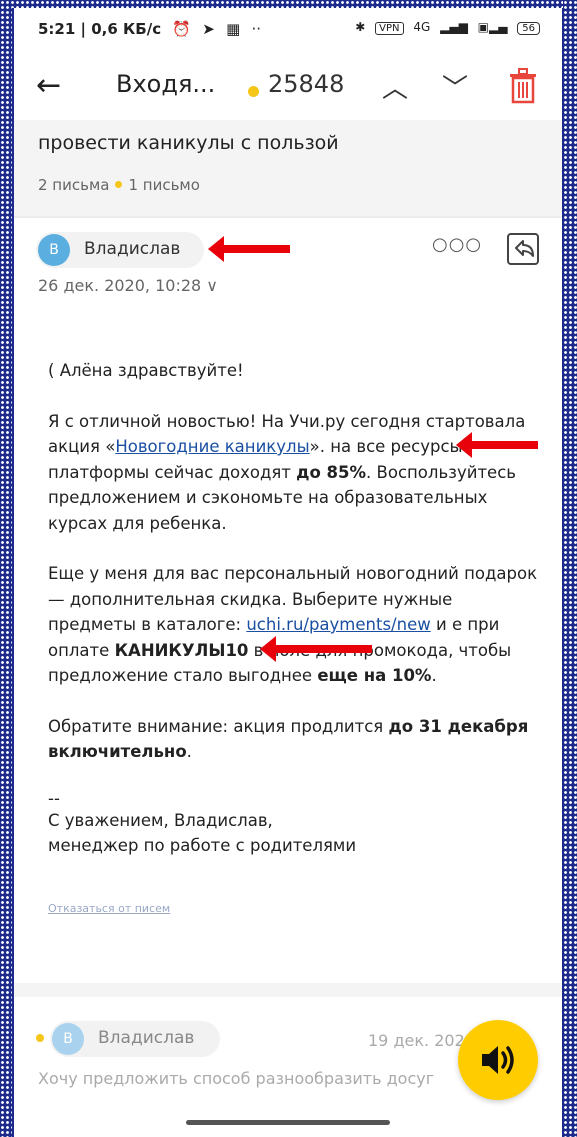 The height and width of the screenshot is (1137, 577). What do you see at coordinates (374, 675) in the screenshot?
I see `bold-text: еще на 10%` at bounding box center [374, 675].